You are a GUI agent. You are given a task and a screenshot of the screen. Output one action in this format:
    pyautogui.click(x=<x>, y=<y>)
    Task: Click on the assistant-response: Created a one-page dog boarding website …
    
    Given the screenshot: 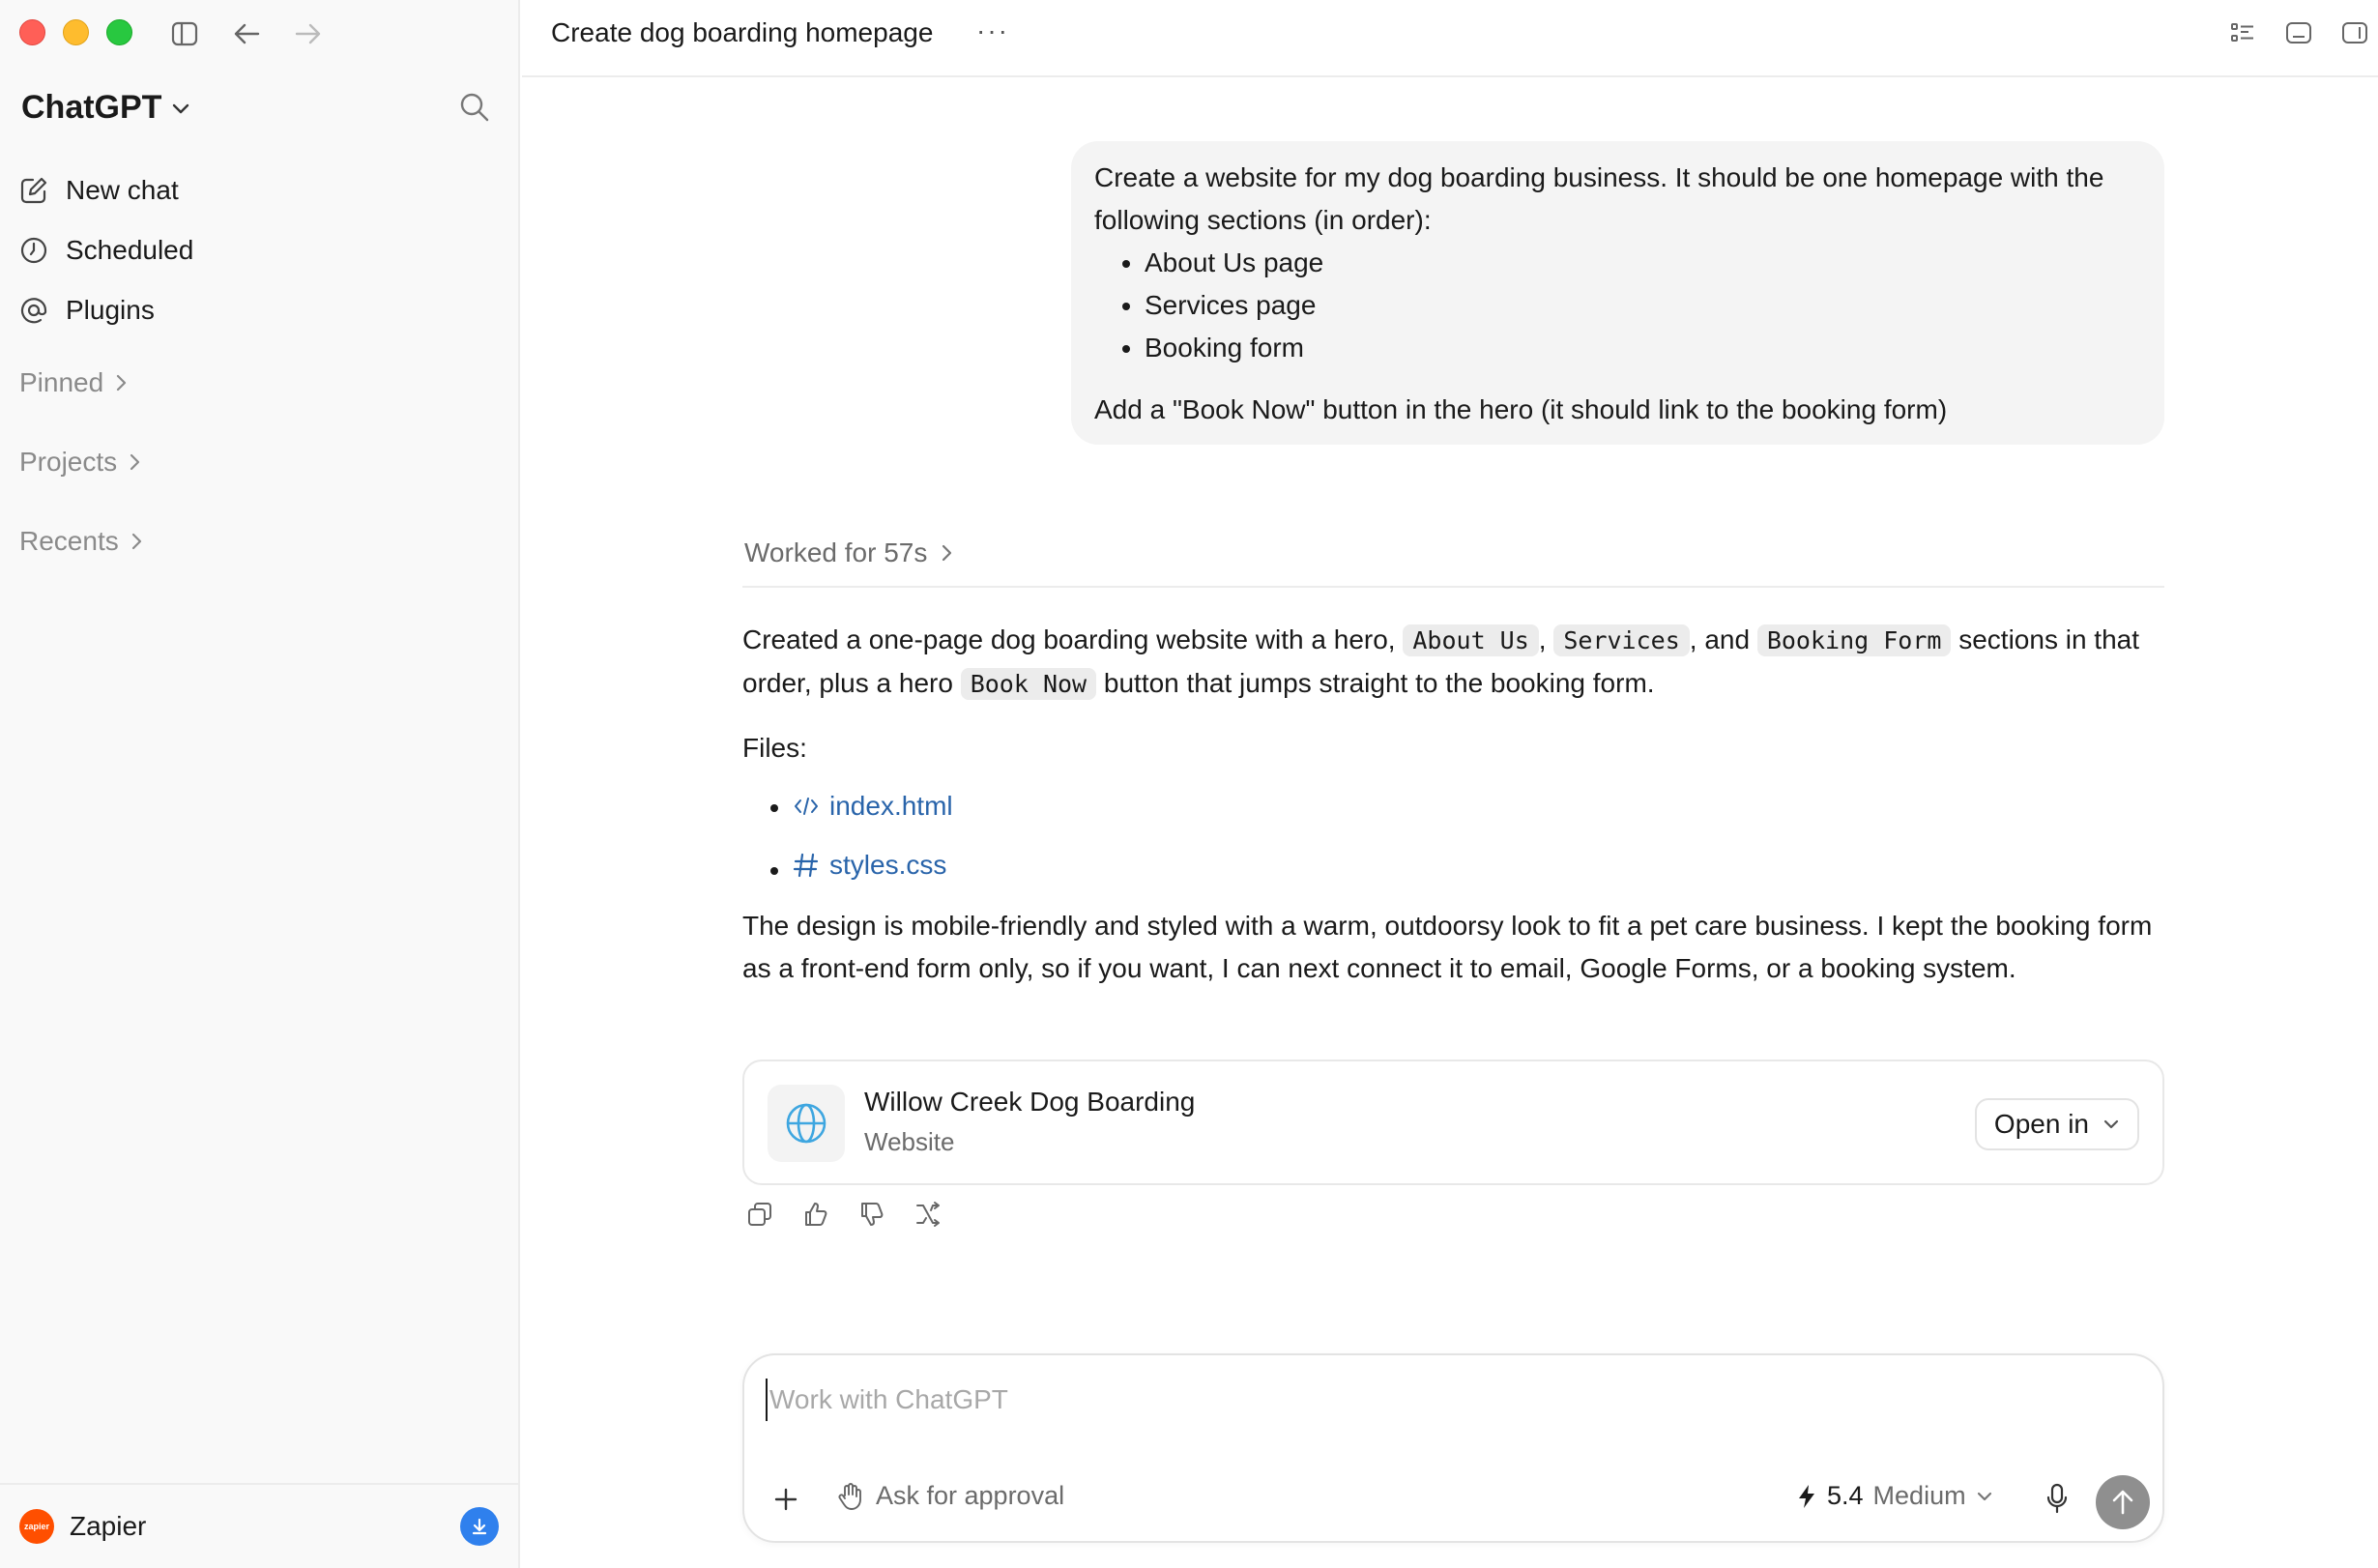 What is the action you would take?
    pyautogui.click(x=1453, y=804)
    